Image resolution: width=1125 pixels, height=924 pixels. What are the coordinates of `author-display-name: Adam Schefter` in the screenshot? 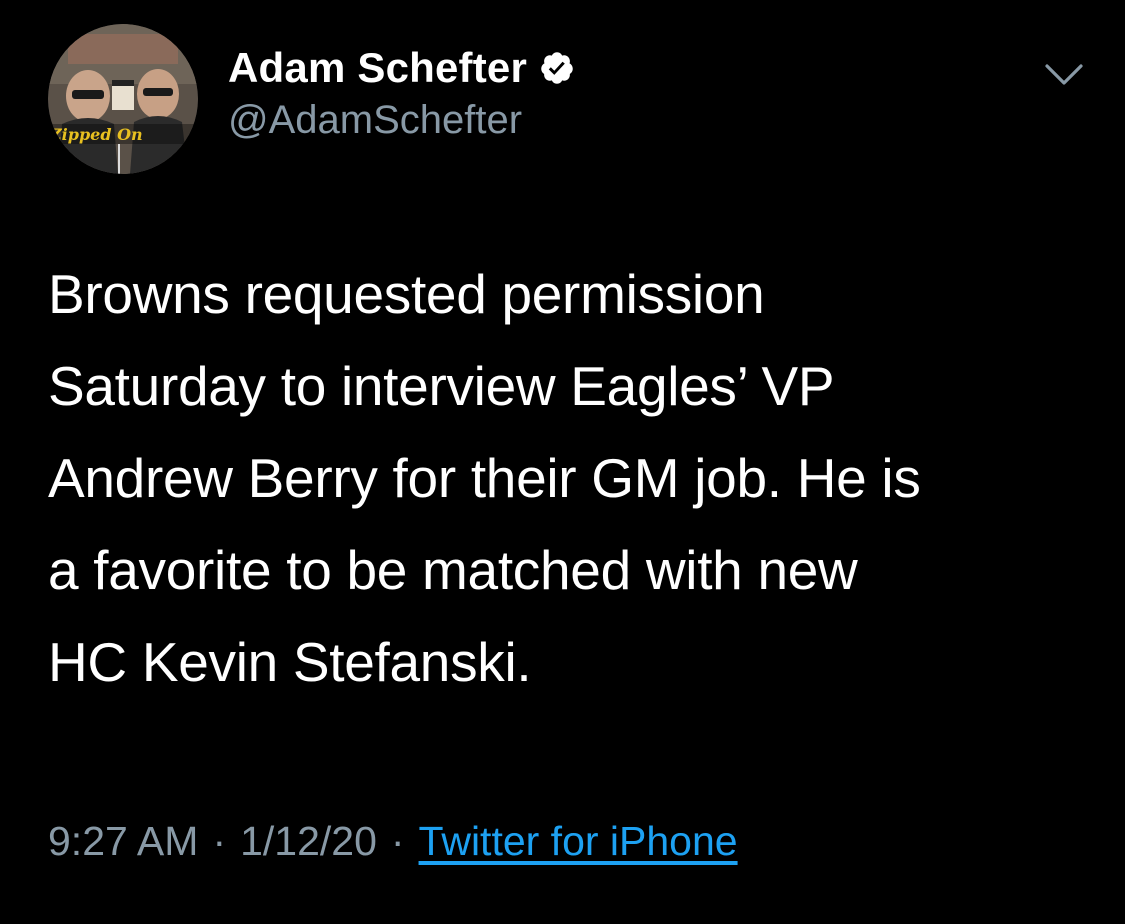 It's located at (377, 68).